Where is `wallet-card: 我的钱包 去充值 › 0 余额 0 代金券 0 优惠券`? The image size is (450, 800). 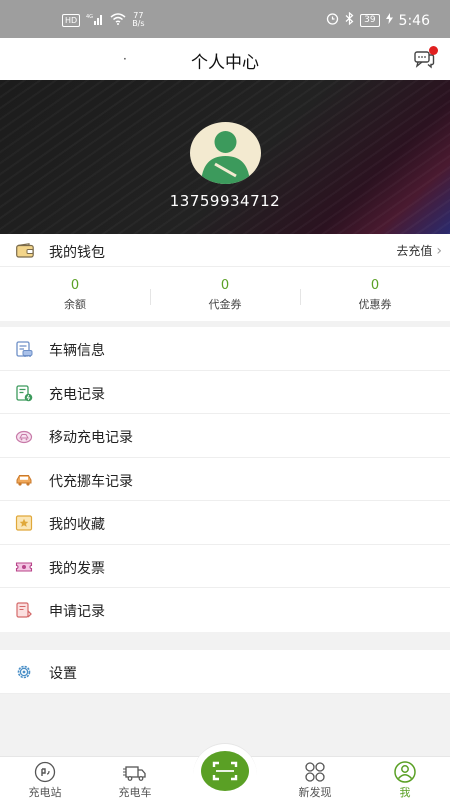
wallet-card: 我的钱包 去充值 › 0 余额 0 代金券 0 优惠券 is located at coordinates (225, 277).